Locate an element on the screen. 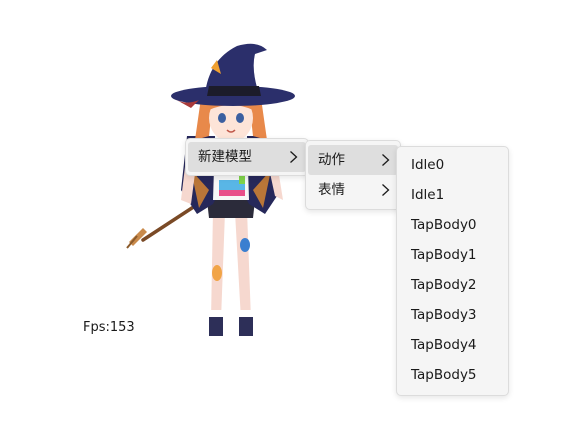  menu-item-tapbody3: TapBody3 is located at coordinates (452, 315).